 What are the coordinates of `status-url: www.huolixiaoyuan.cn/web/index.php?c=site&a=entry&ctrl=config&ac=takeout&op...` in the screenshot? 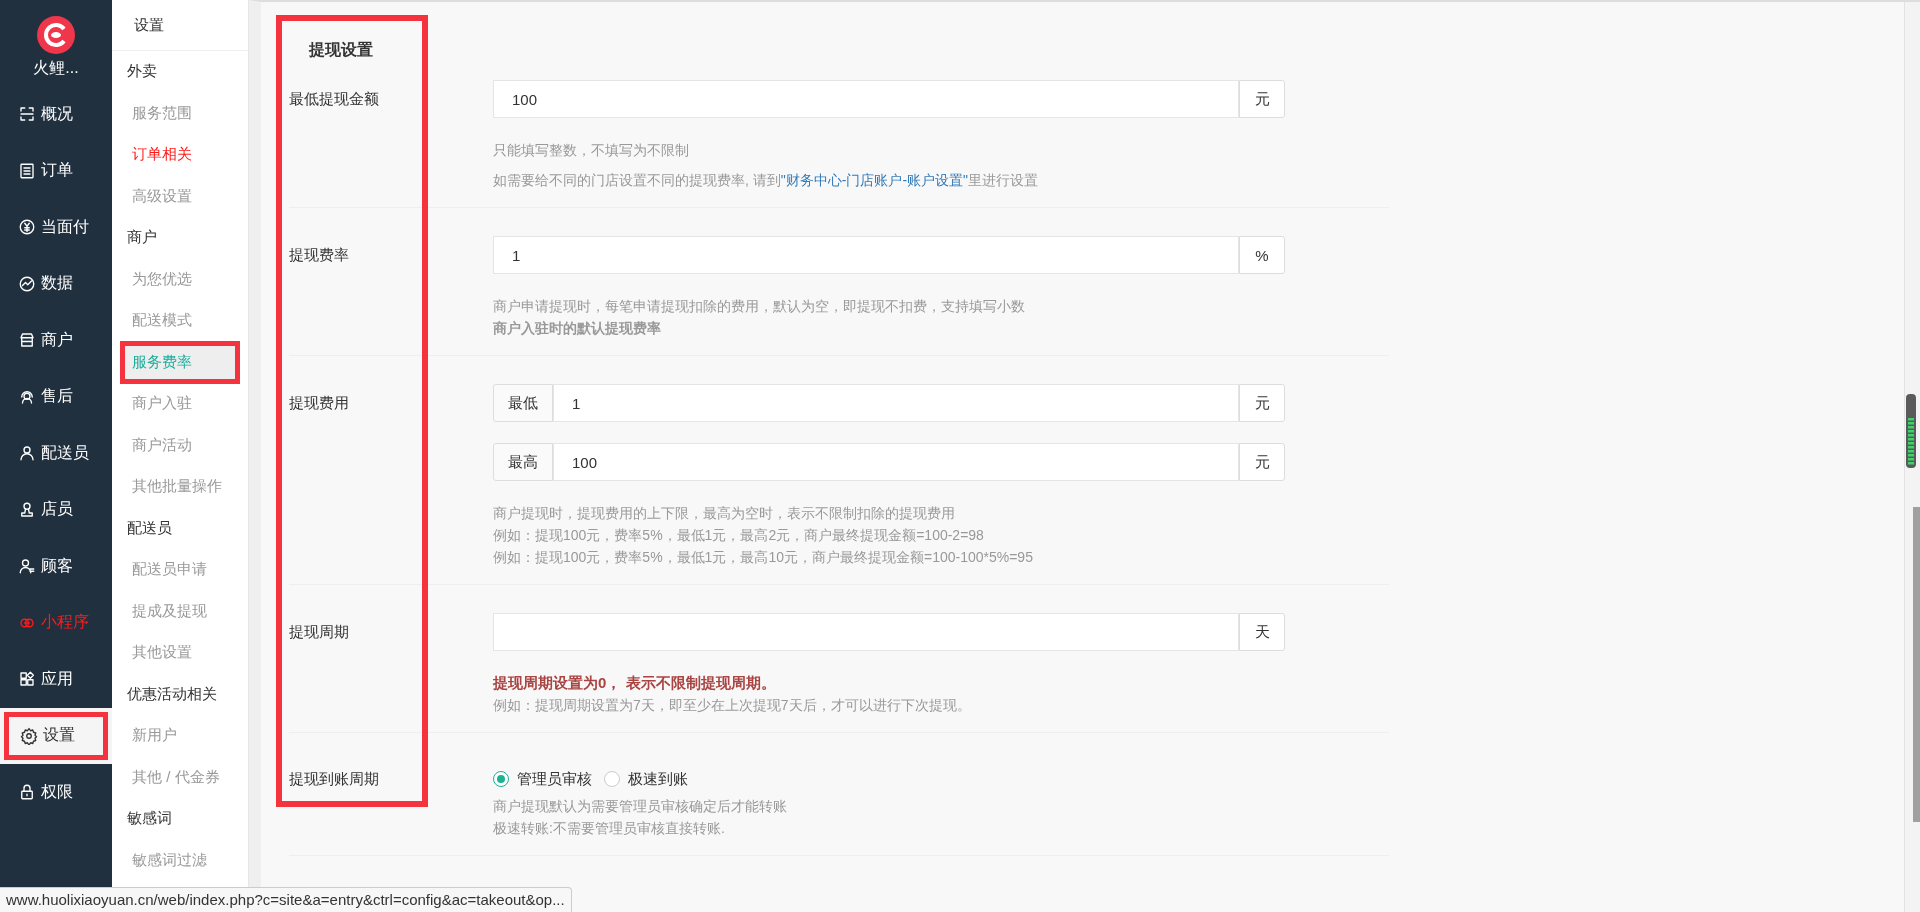 It's located at (286, 899).